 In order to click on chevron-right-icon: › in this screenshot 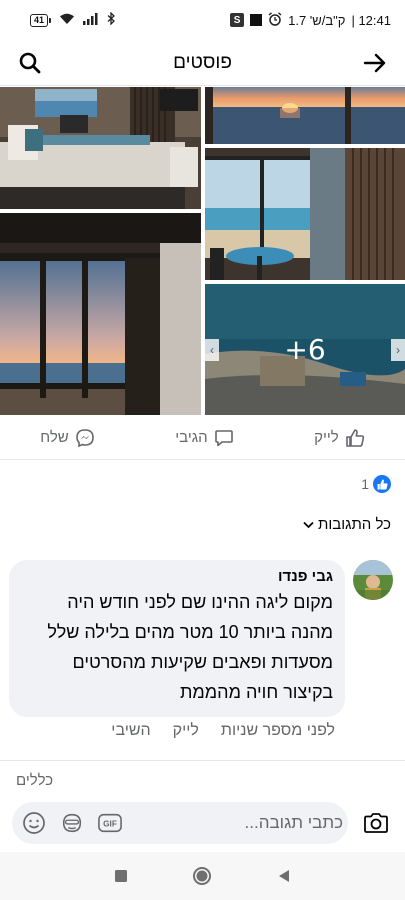, I will do `click(398, 349)`.